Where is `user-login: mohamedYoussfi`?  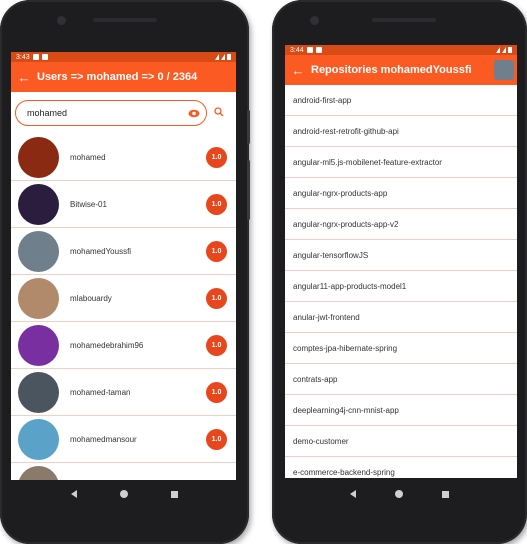 user-login: mohamedYoussfi is located at coordinates (101, 251).